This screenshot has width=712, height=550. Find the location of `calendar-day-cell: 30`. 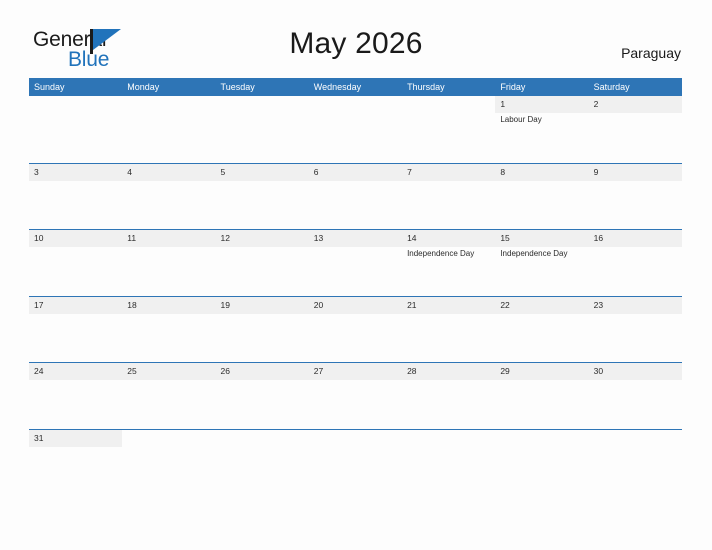

calendar-day-cell: 30 is located at coordinates (635, 396).